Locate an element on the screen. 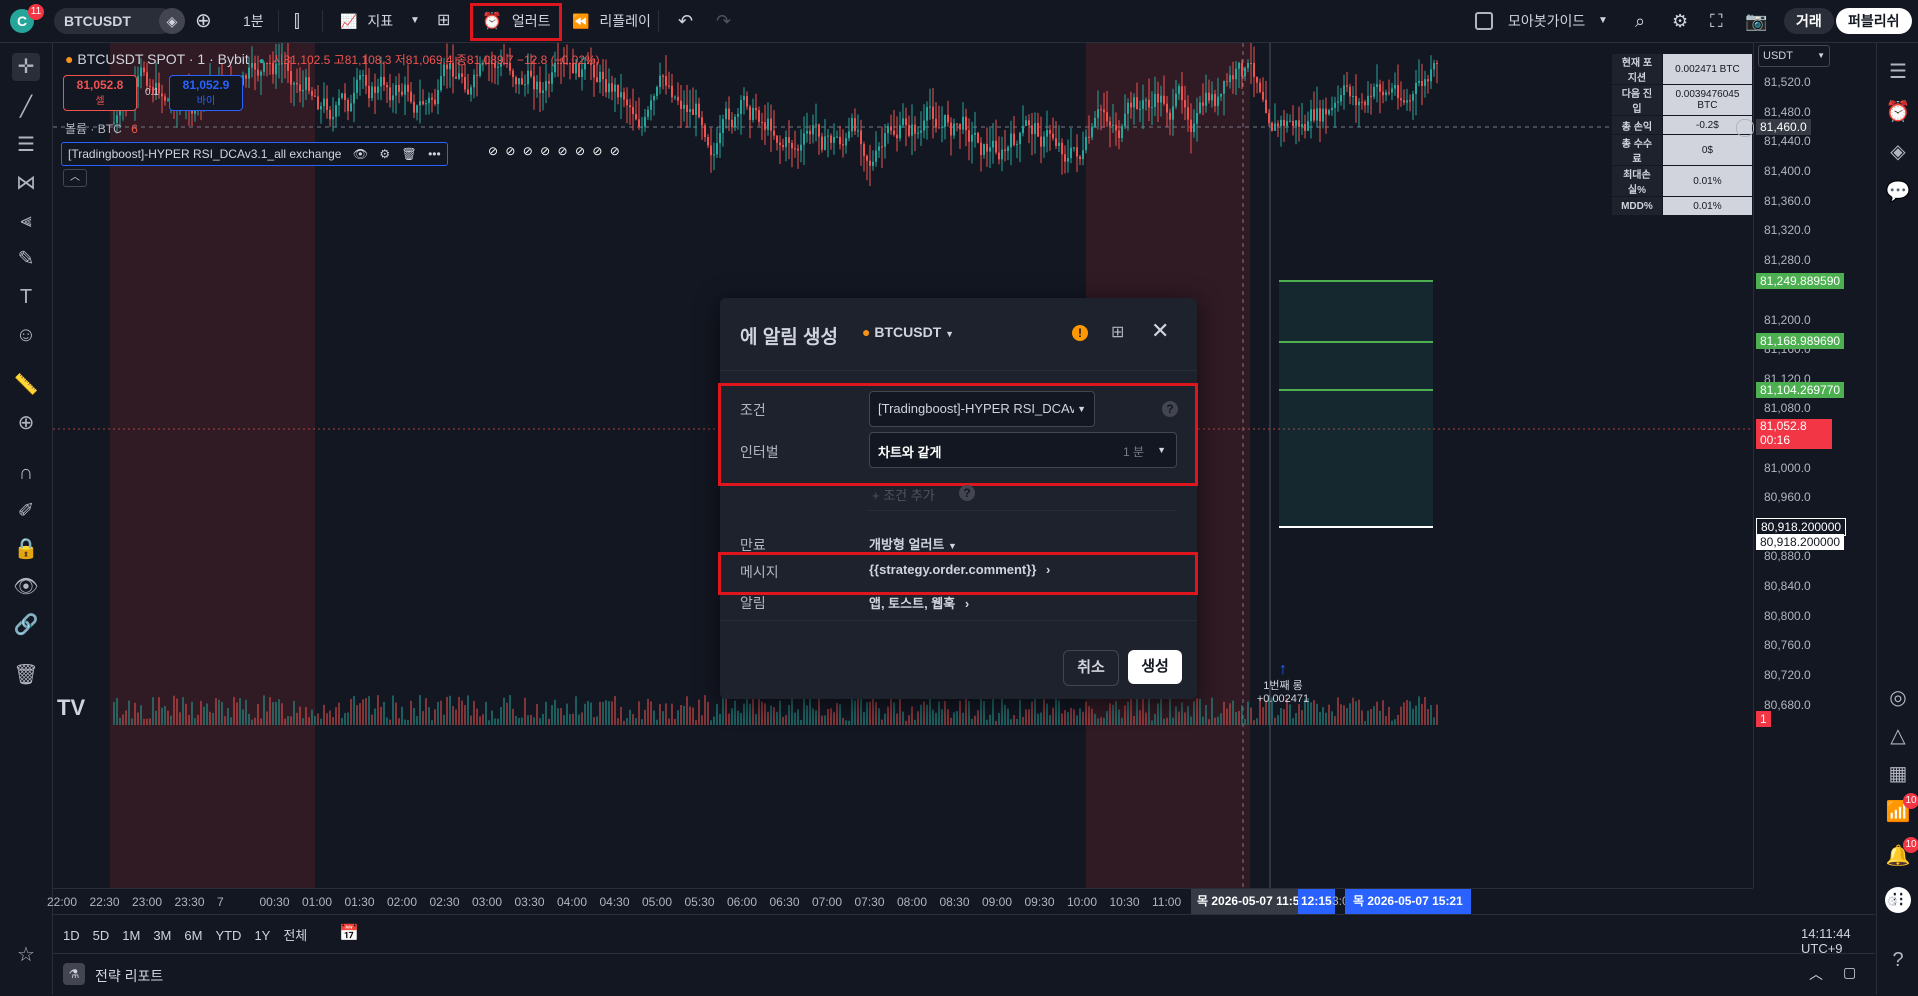 This screenshot has height=996, width=1918. lock-drawing-icon: ✐ is located at coordinates (26, 511).